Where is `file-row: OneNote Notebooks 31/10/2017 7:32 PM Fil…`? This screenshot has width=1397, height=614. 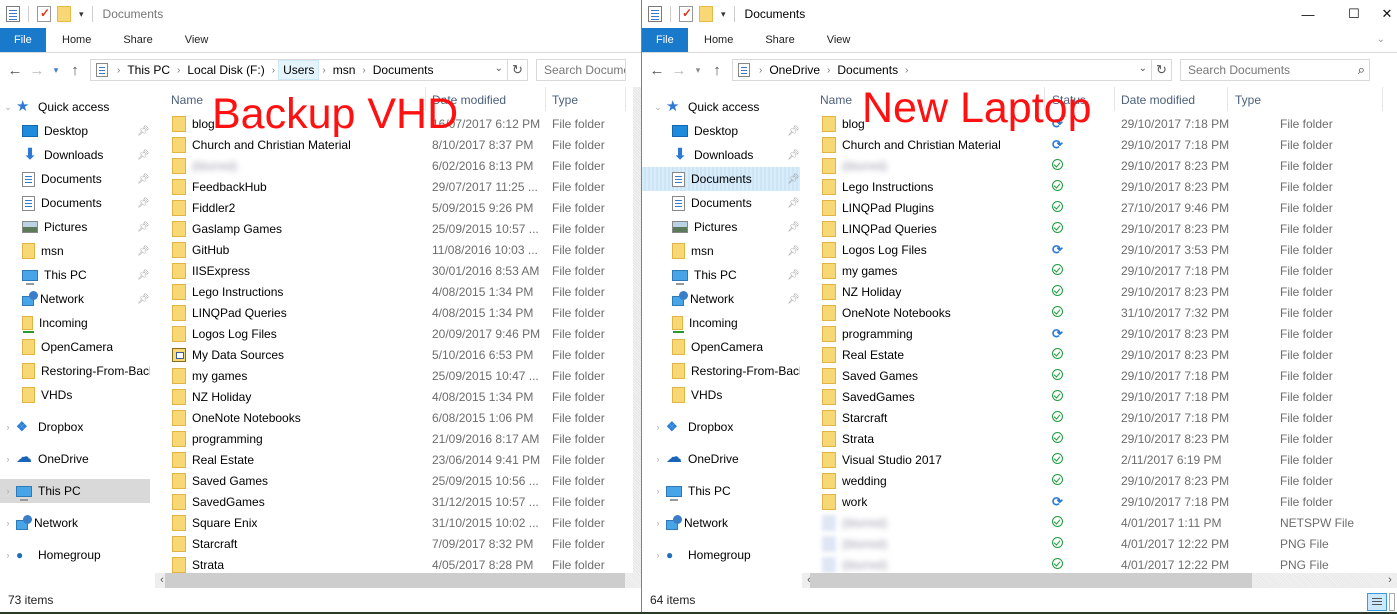 file-row: OneNote Notebooks 31/10/2017 7:32 PM Fil… is located at coordinates (1104, 312).